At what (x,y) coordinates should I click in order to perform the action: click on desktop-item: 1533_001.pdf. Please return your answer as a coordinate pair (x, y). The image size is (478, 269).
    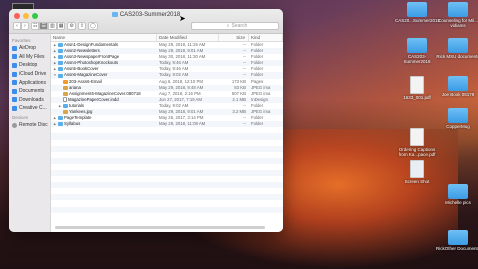
    Looking at the image, I should click on (417, 88).